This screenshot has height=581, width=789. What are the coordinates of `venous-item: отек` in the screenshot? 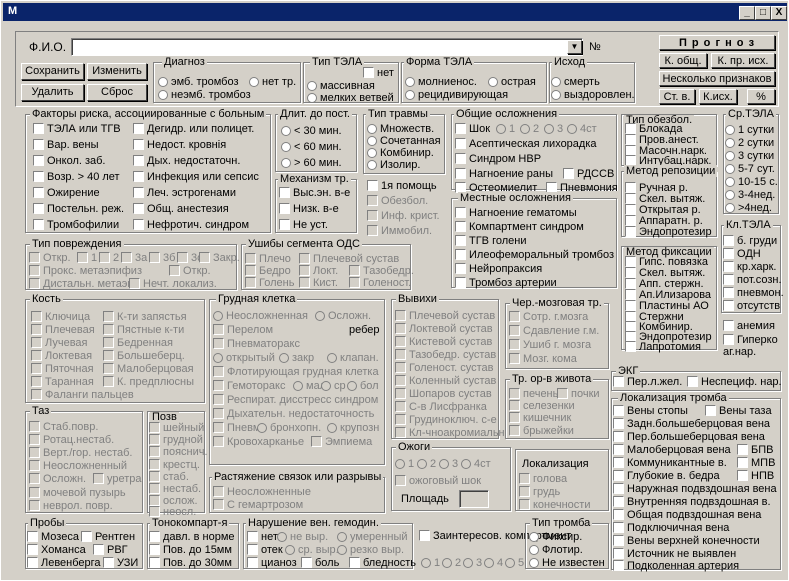 It's located at (265, 550).